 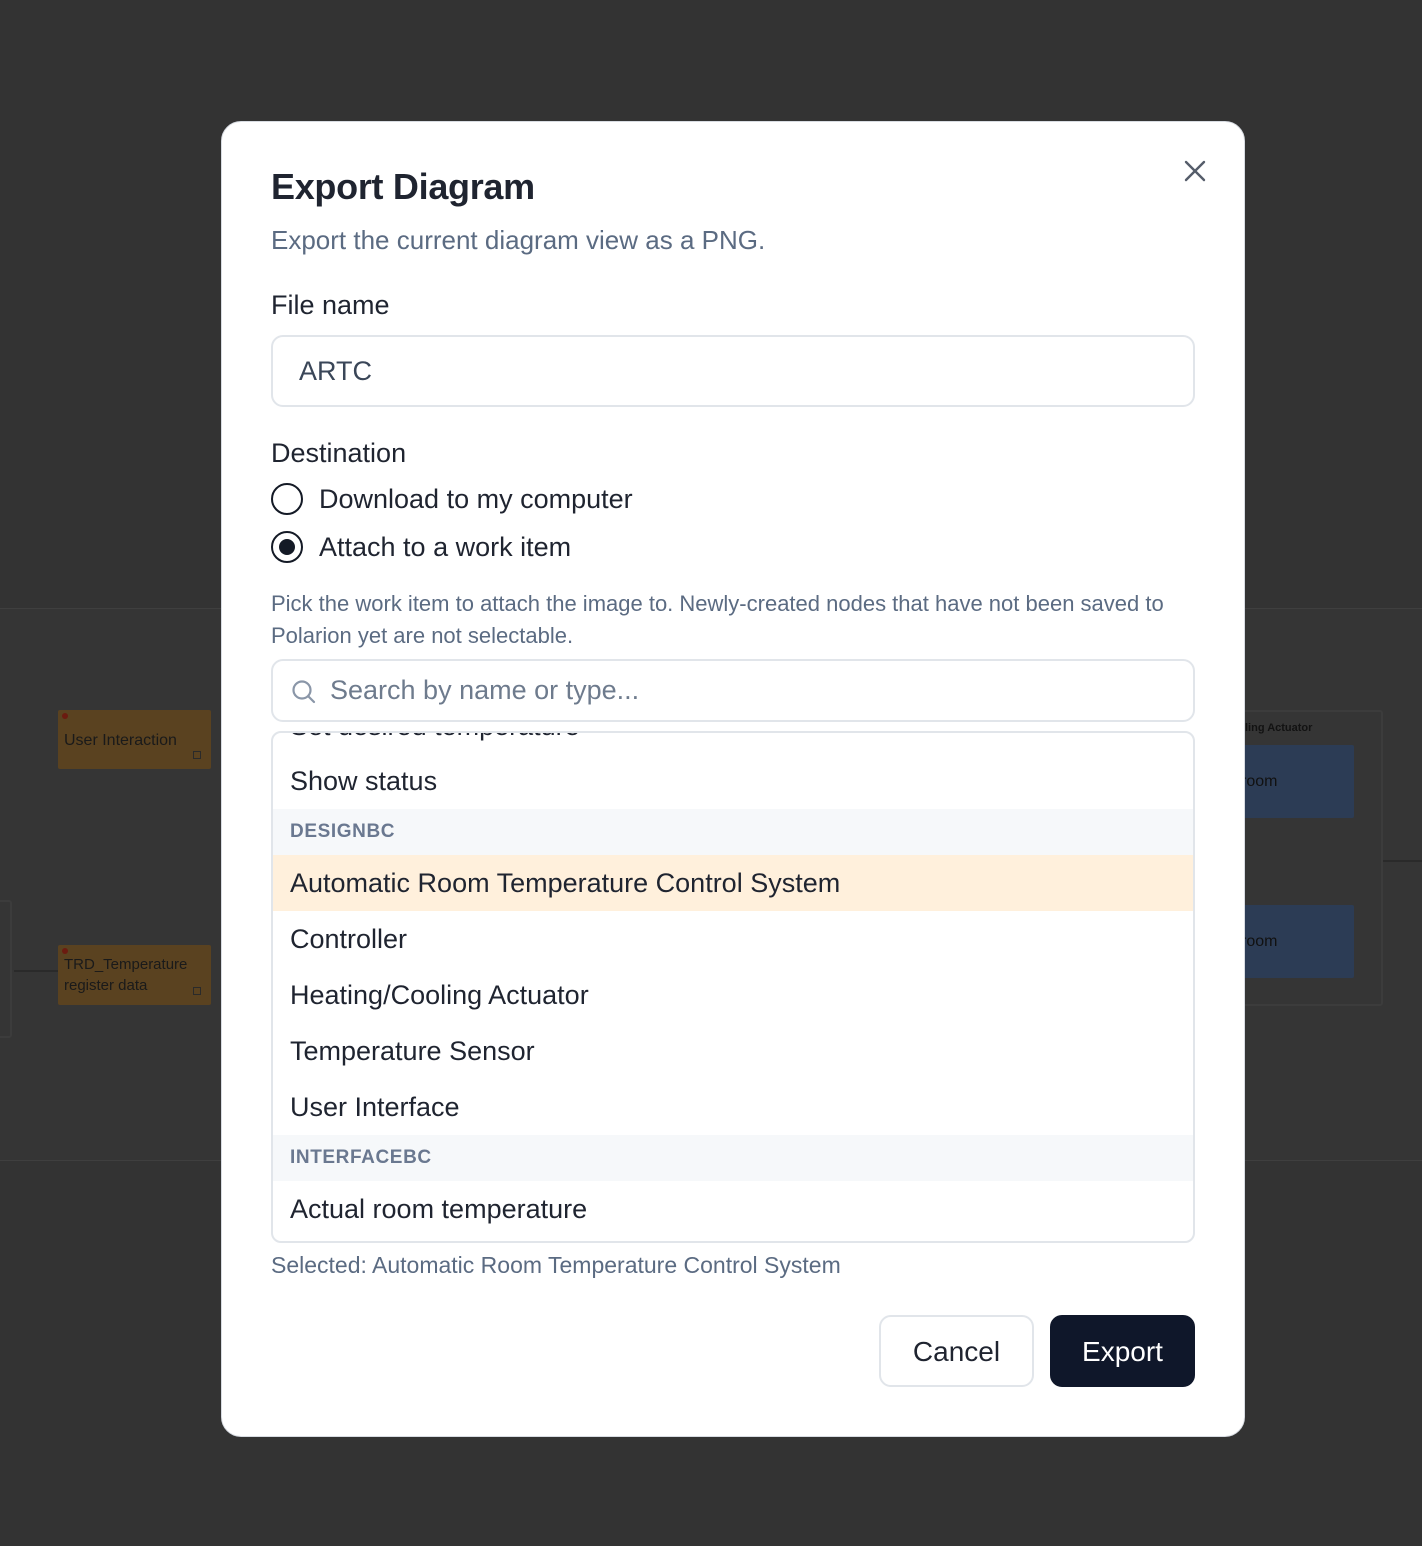 What do you see at coordinates (1122, 1351) in the screenshot?
I see `export-button: Export` at bounding box center [1122, 1351].